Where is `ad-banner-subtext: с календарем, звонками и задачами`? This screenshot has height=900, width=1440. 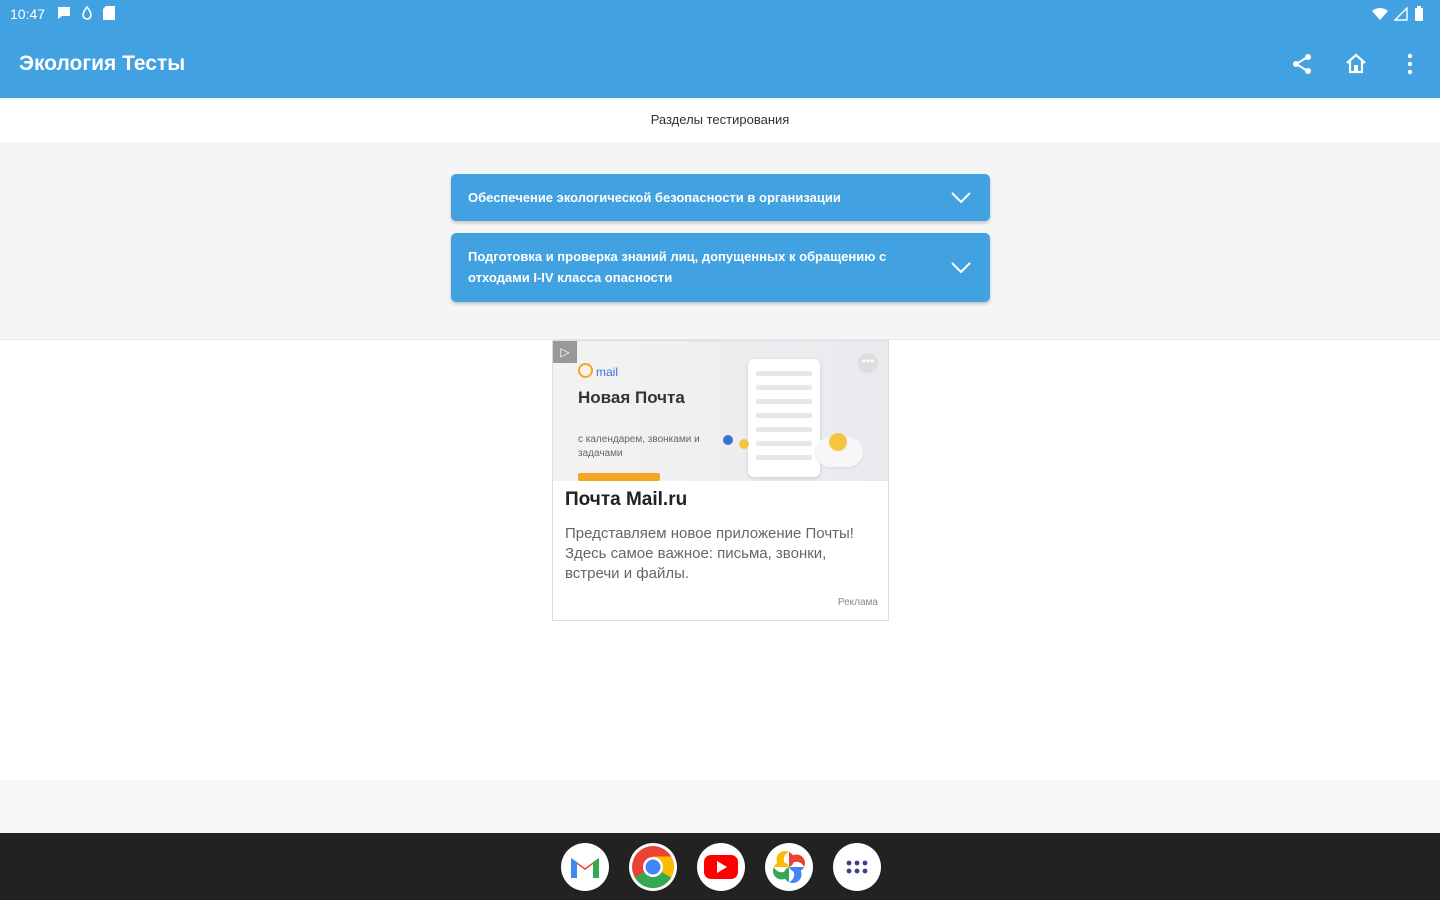
ad-banner-subtext: с календарем, звонками и задачами is located at coordinates (639, 446).